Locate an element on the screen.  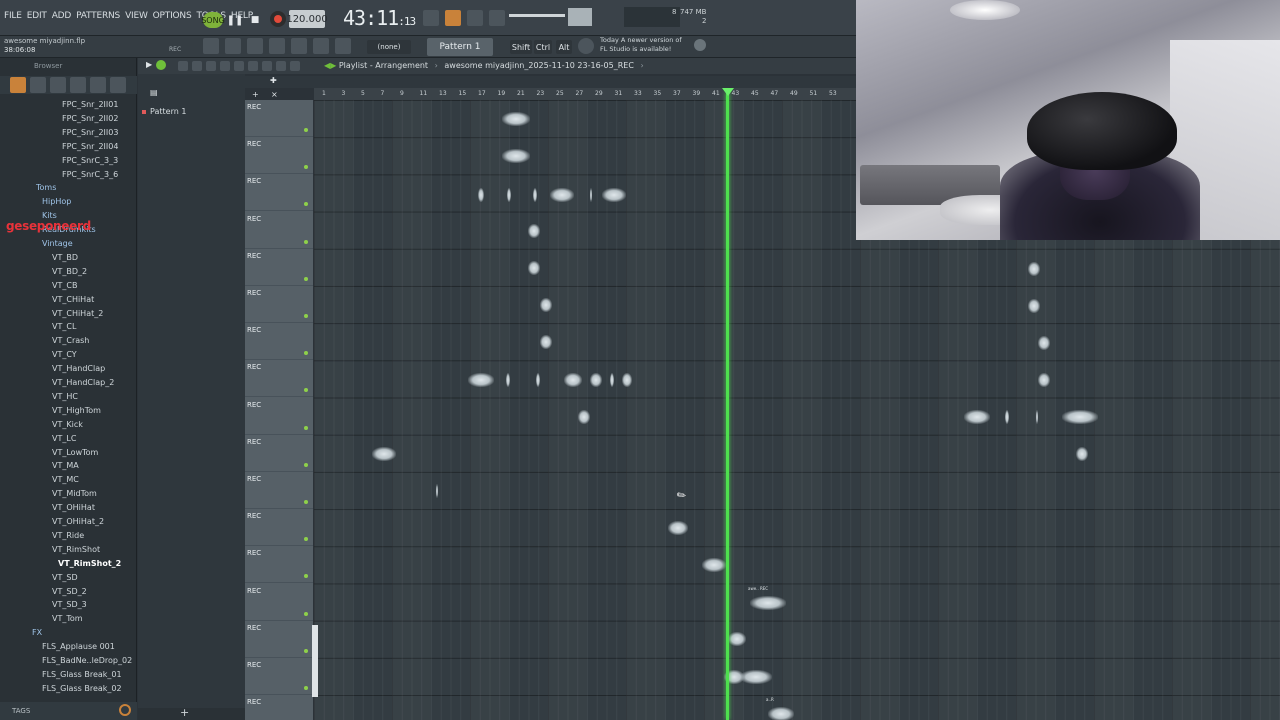
snap-selector: (none) is located at coordinates (389, 47).